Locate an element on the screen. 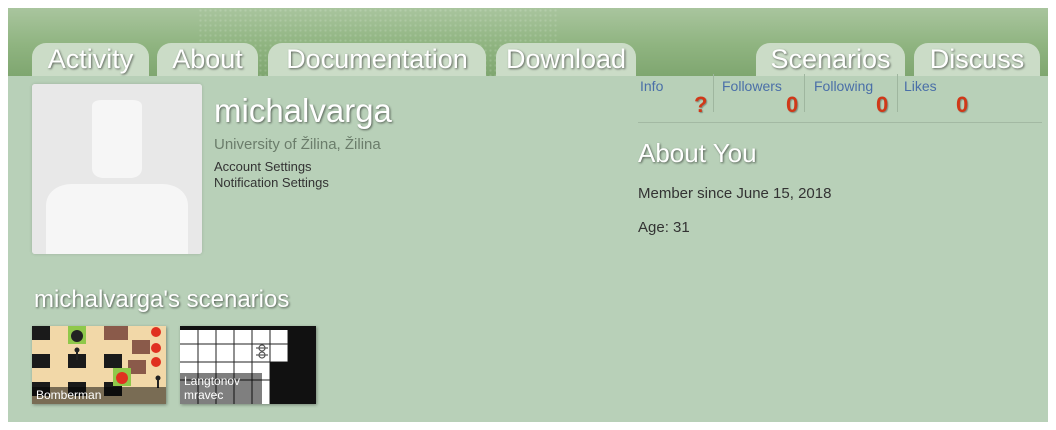  institution-text: University of Žilina, Žilina is located at coordinates (297, 144).